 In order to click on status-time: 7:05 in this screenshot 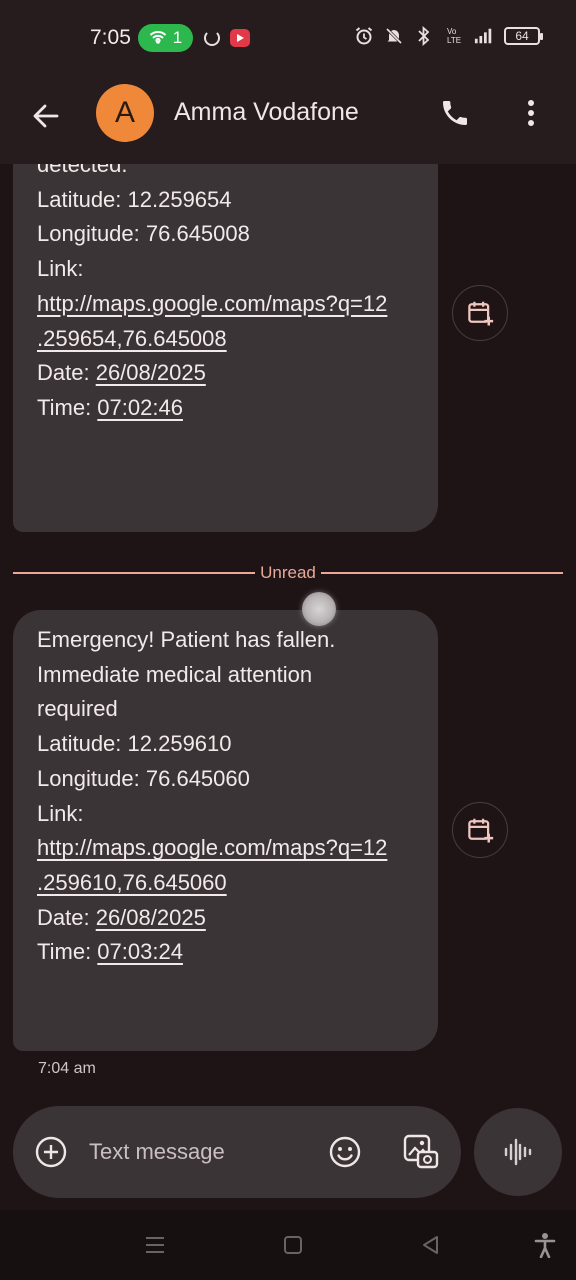, I will do `click(110, 37)`.